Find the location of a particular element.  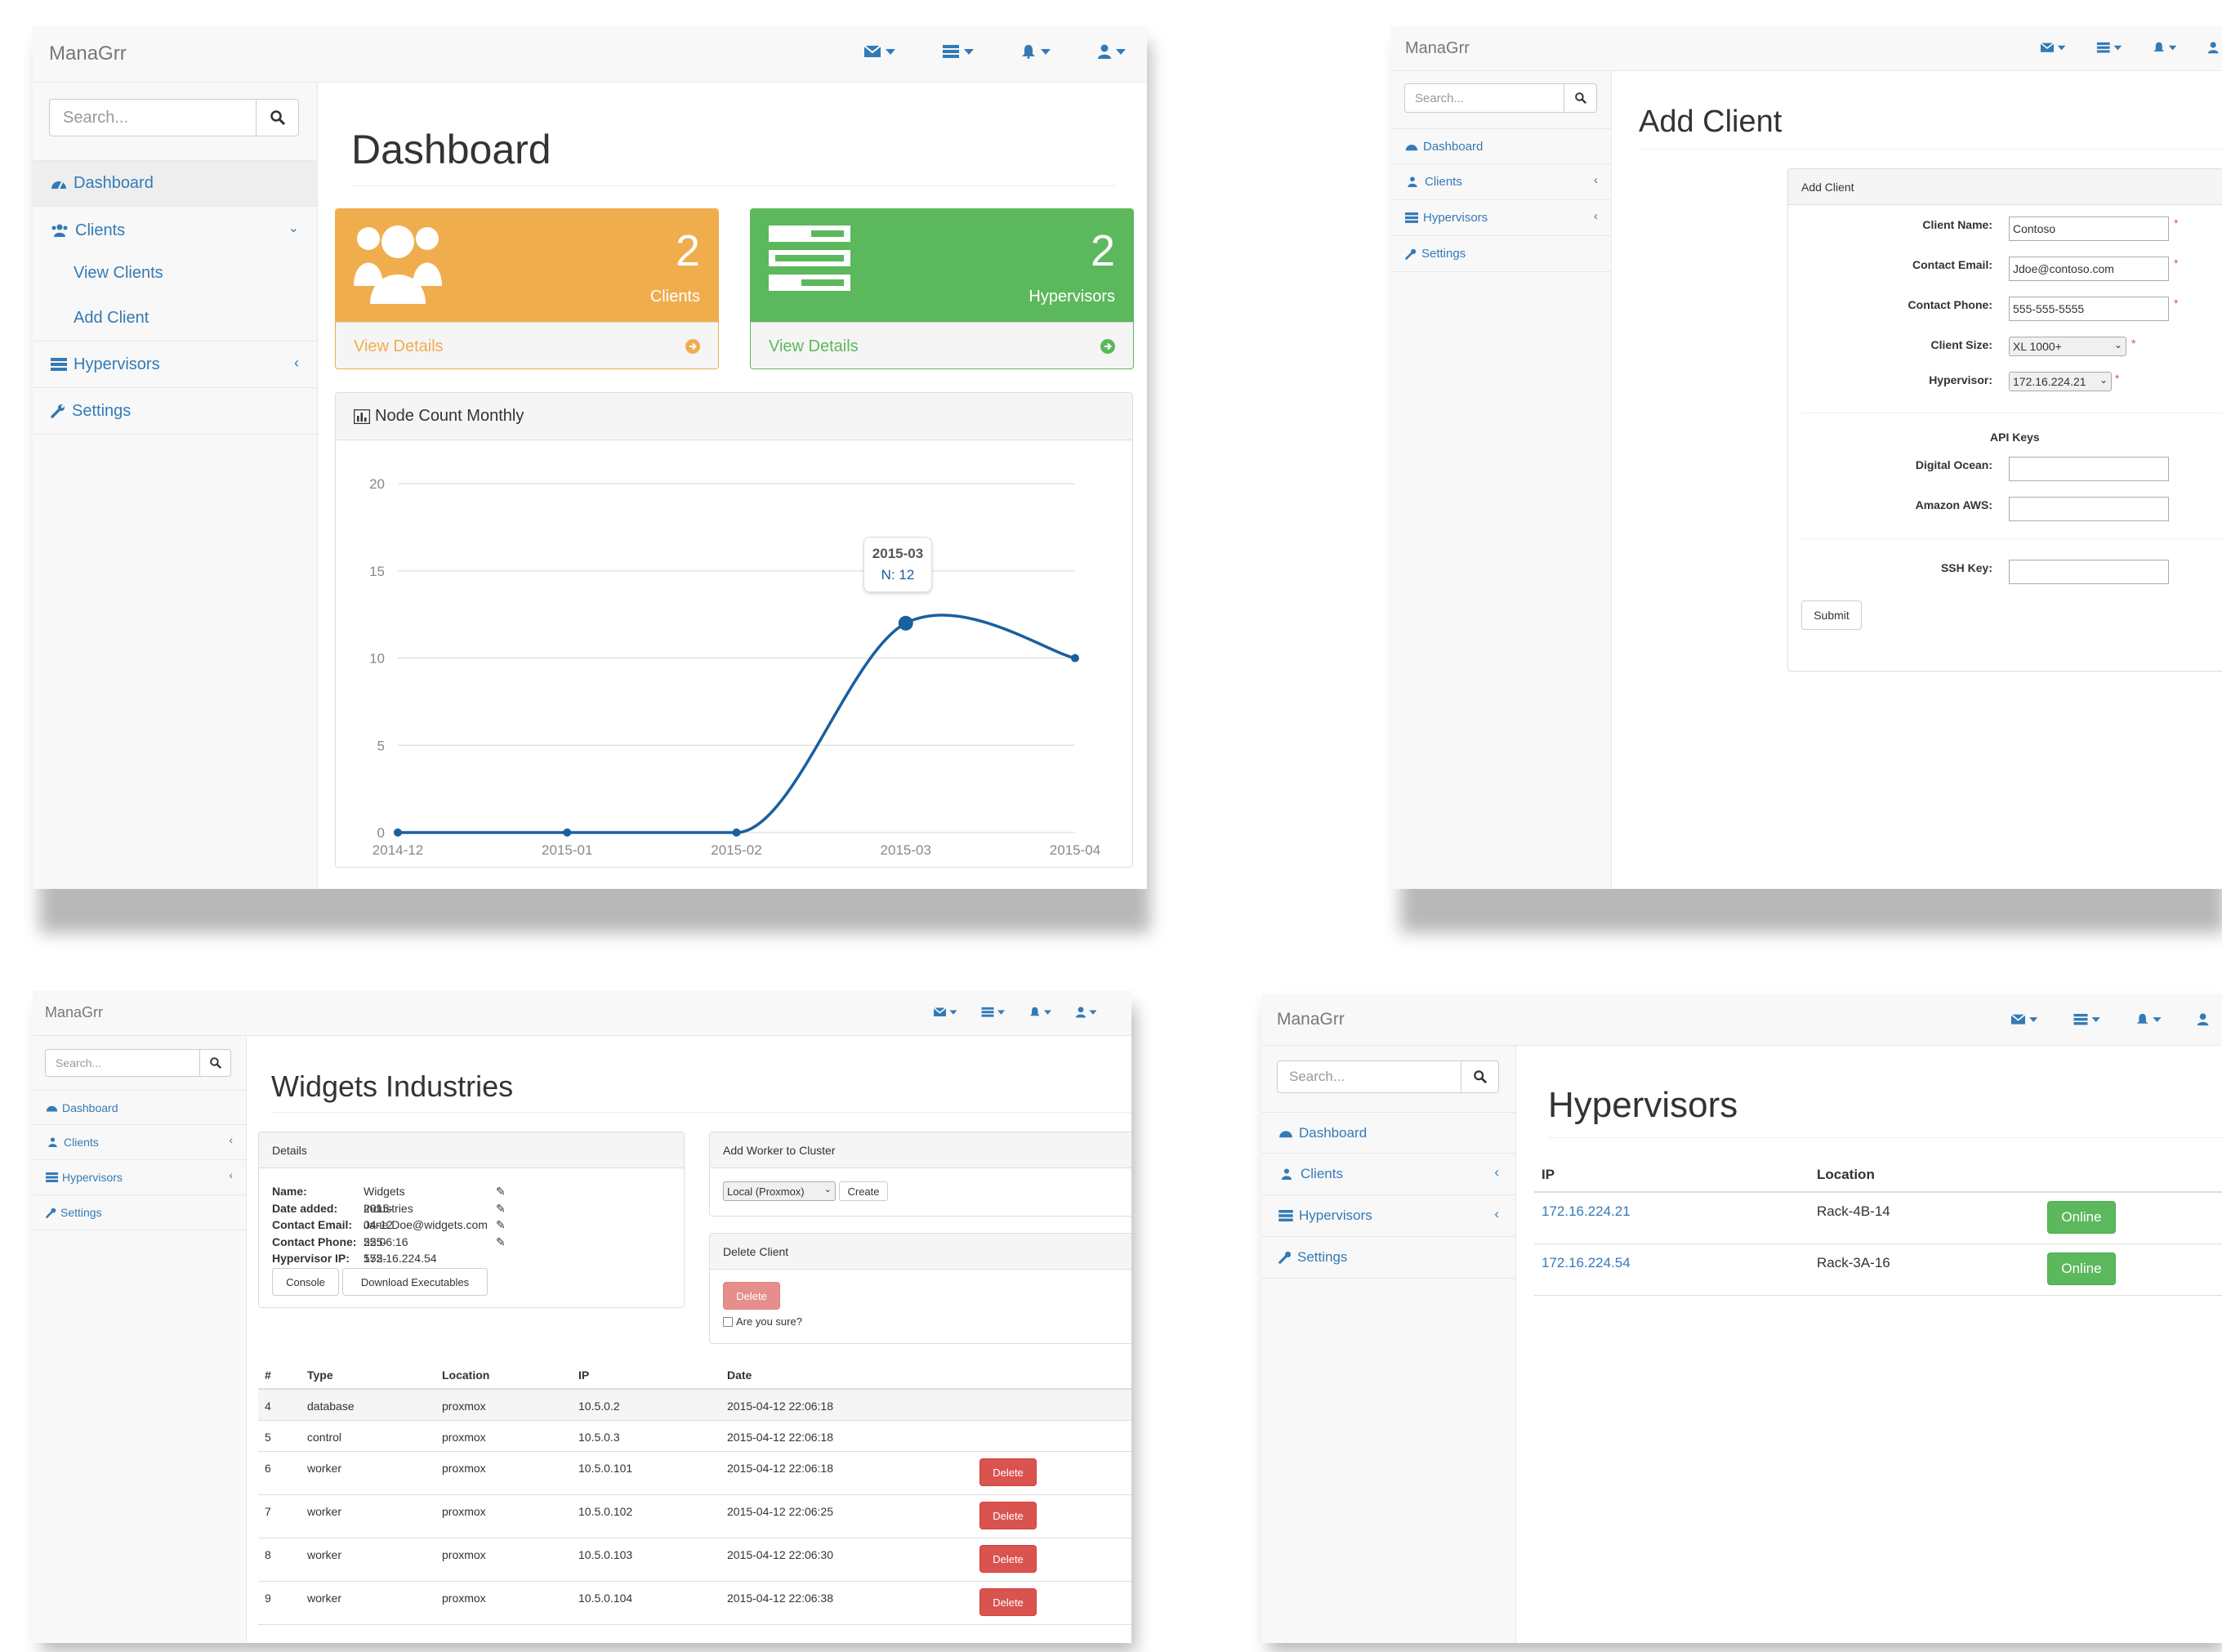

bell-icon is located at coordinates (2159, 46).